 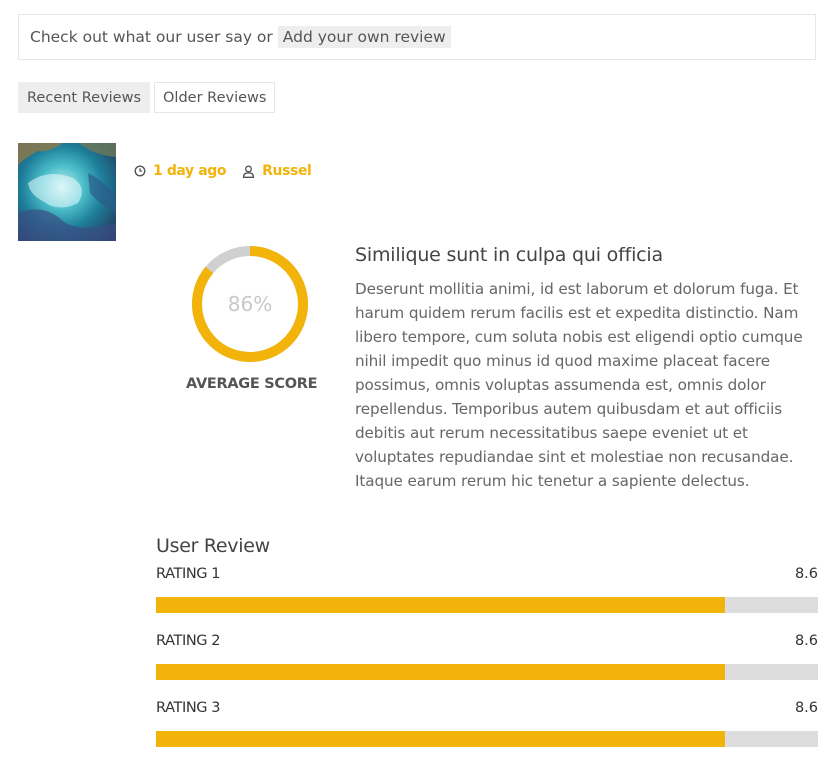 I want to click on score-ring: 86%, so click(x=250, y=304).